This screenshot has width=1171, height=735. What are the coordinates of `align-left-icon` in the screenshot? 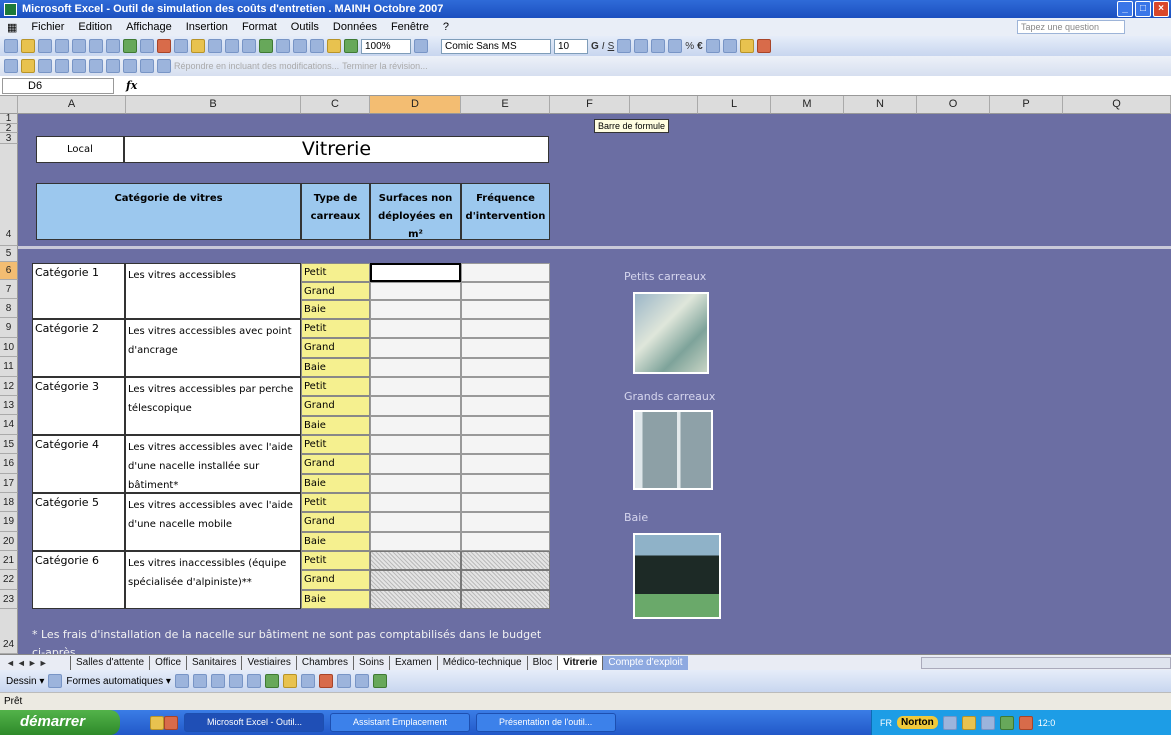 It's located at (624, 46).